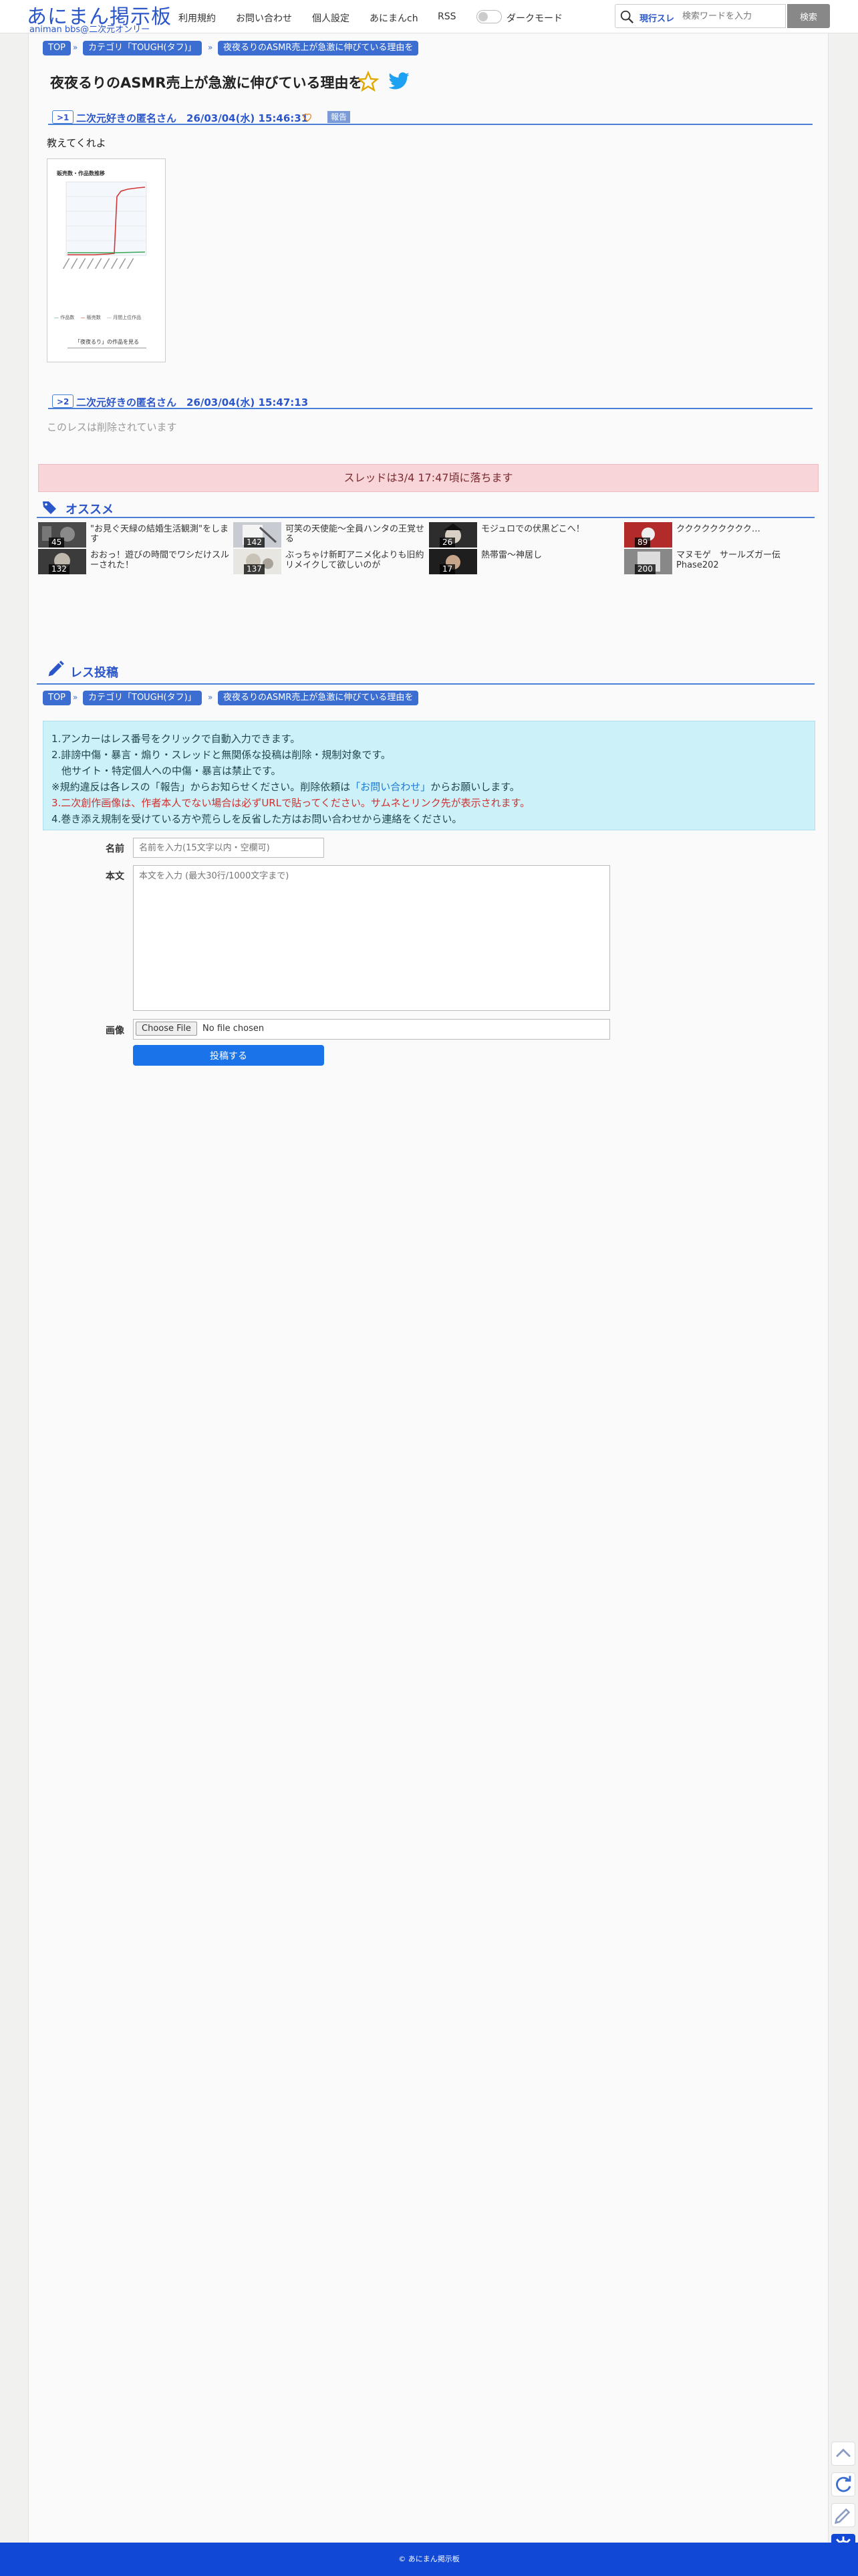 The width and height of the screenshot is (858, 2576). What do you see at coordinates (228, 1055) in the screenshot?
I see `submit-button: 投稿する` at bounding box center [228, 1055].